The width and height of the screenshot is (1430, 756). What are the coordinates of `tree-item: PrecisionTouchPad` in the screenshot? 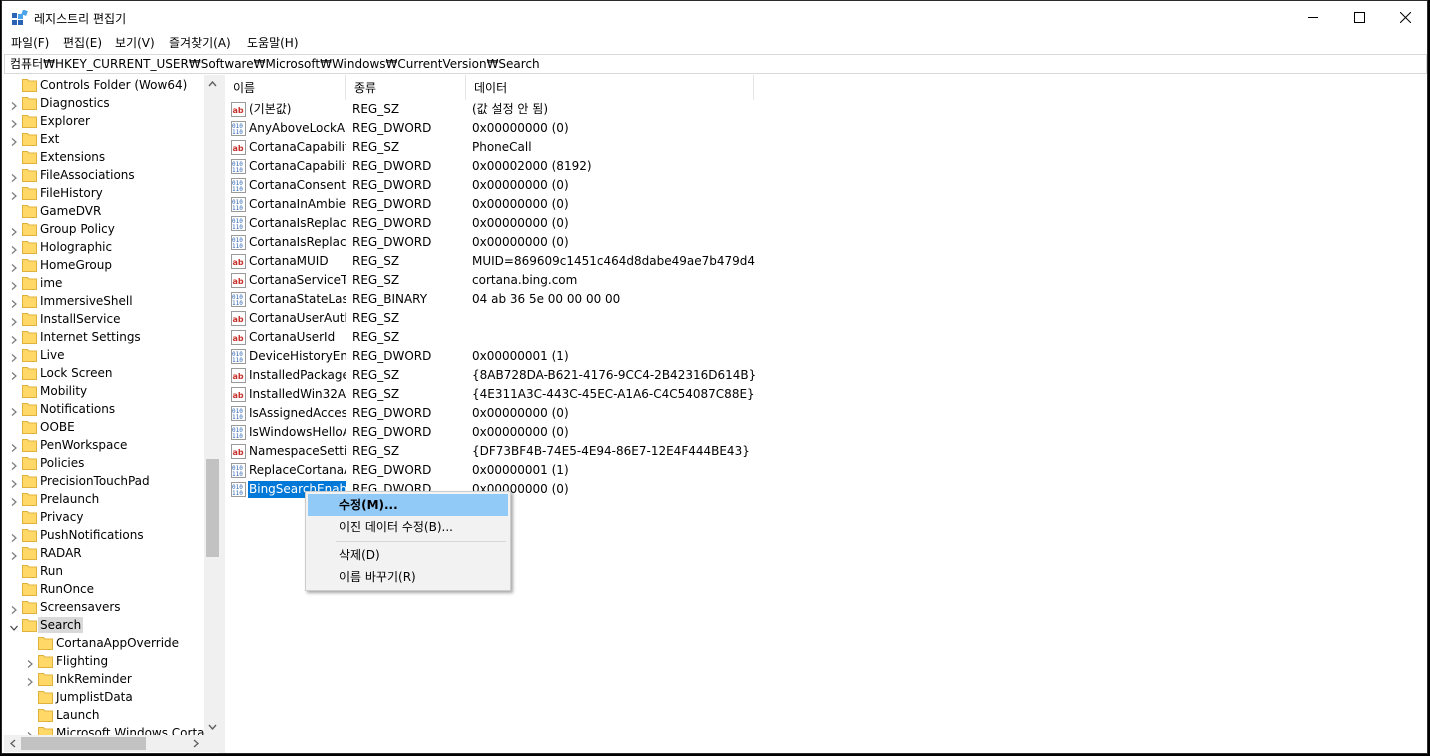 It's located at (103, 481).